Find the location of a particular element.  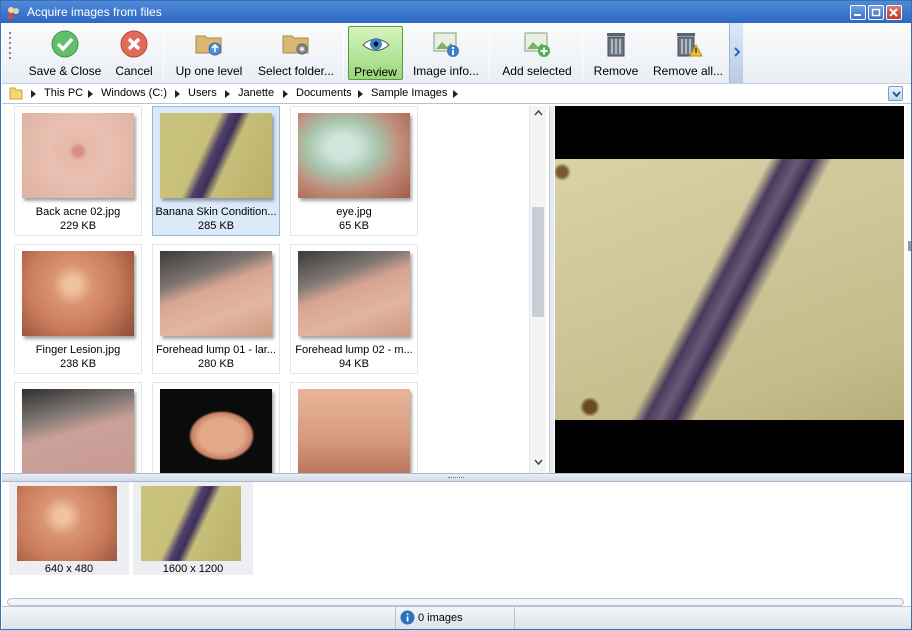

selected-image-item: 1600 x 1200 is located at coordinates (193, 528).